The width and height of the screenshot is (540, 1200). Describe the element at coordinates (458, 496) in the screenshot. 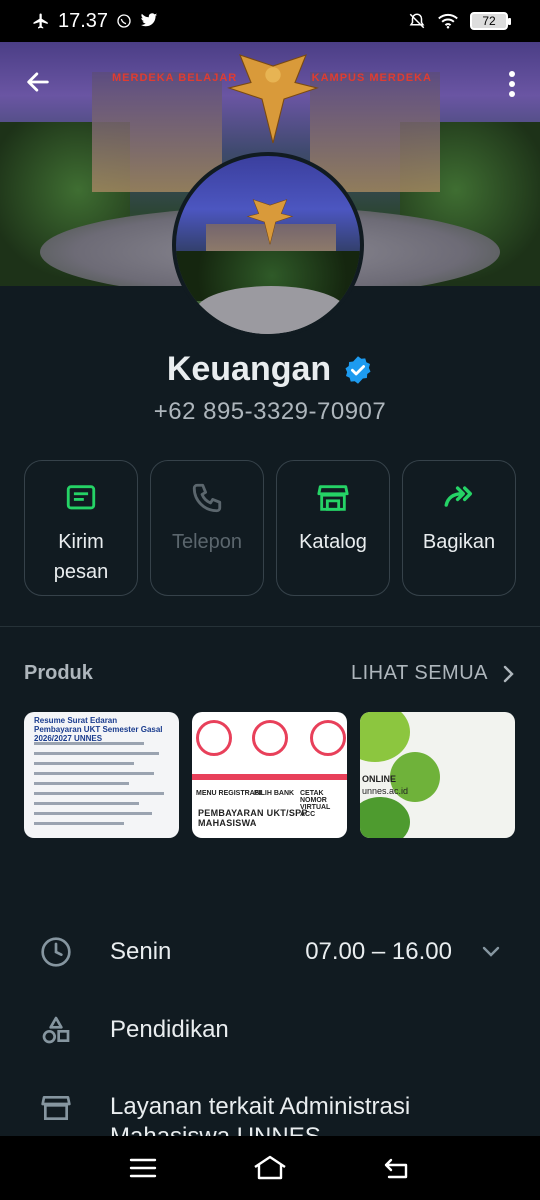

I see `share-icon` at that location.